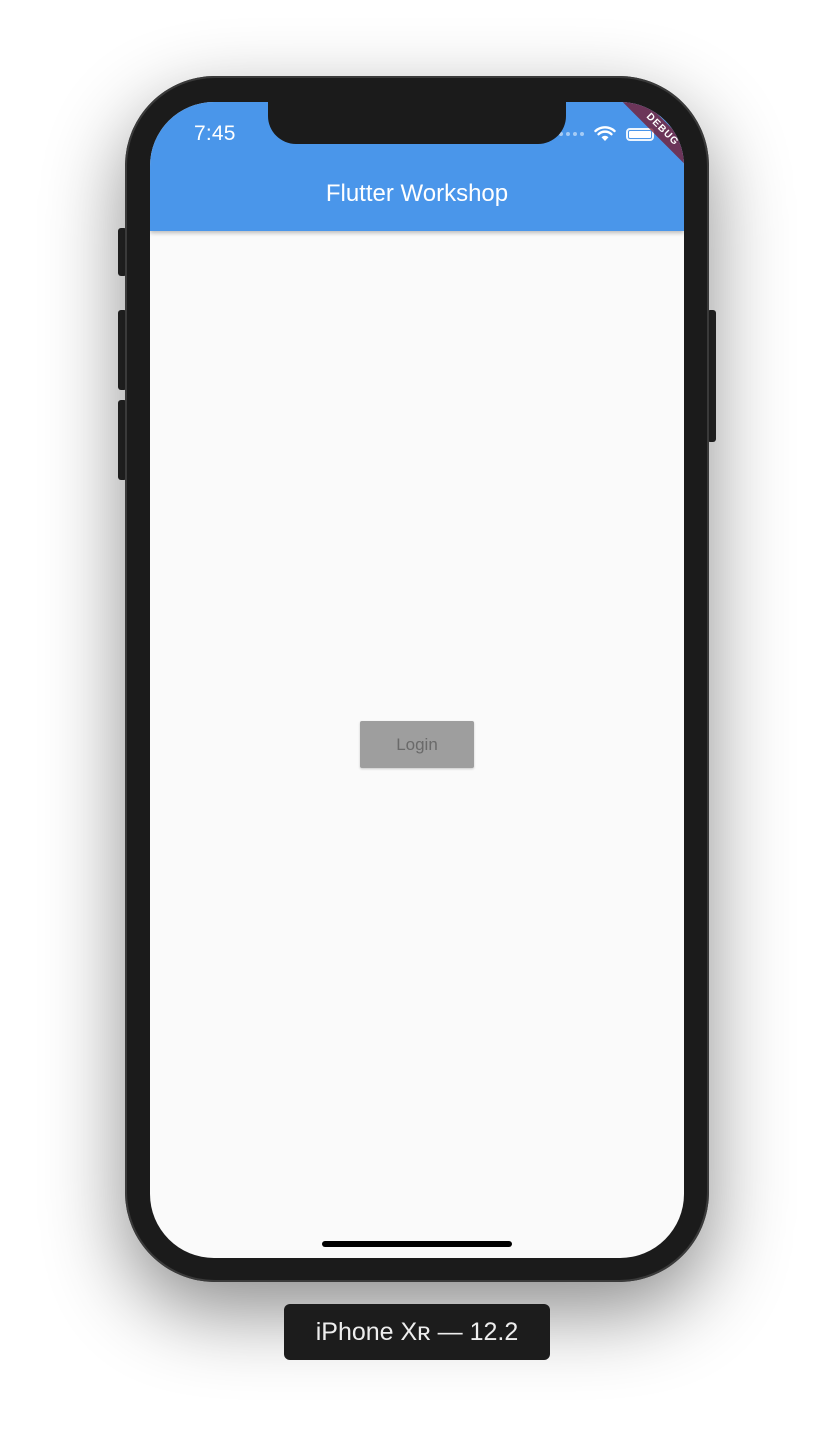 Image resolution: width=834 pixels, height=1432 pixels. Describe the element at coordinates (417, 193) in the screenshot. I see `app-bar-title: Flutter Workshop` at that location.